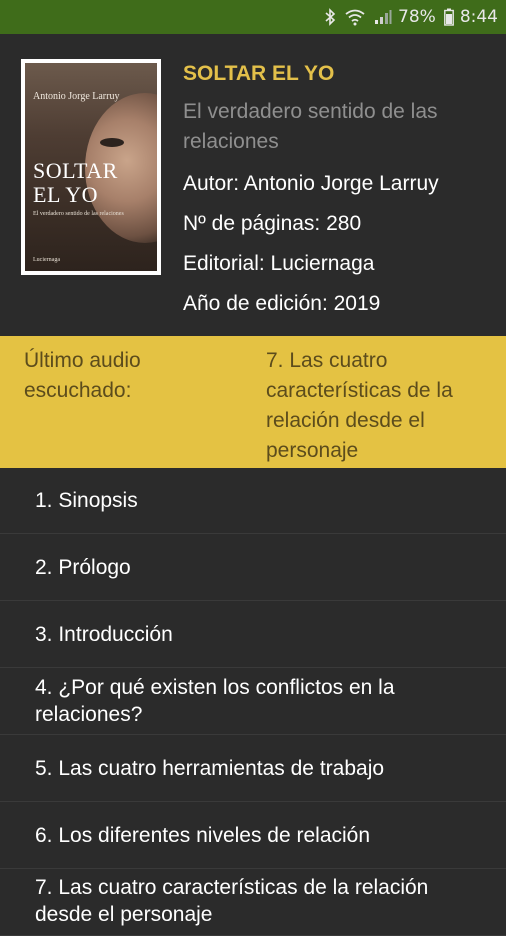 The width and height of the screenshot is (506, 936). I want to click on cover-subtitle: El verdadero sentido de las relaciones, so click(78, 214).